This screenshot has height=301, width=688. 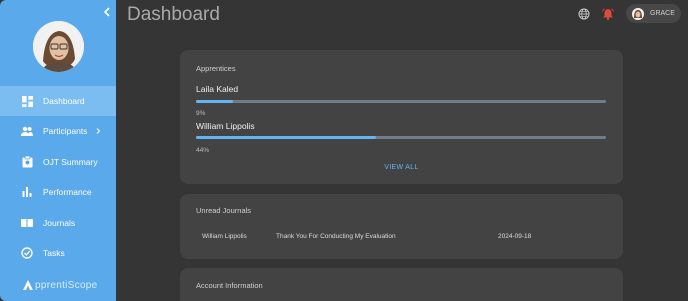 I want to click on user-menu: GRACE, so click(x=653, y=13).